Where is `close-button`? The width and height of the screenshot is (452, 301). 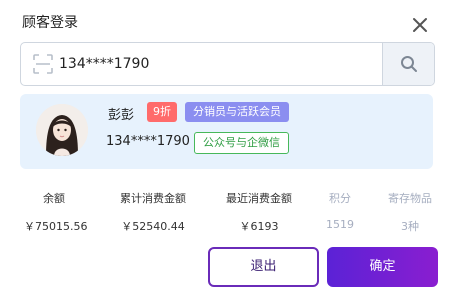
close-button is located at coordinates (420, 25).